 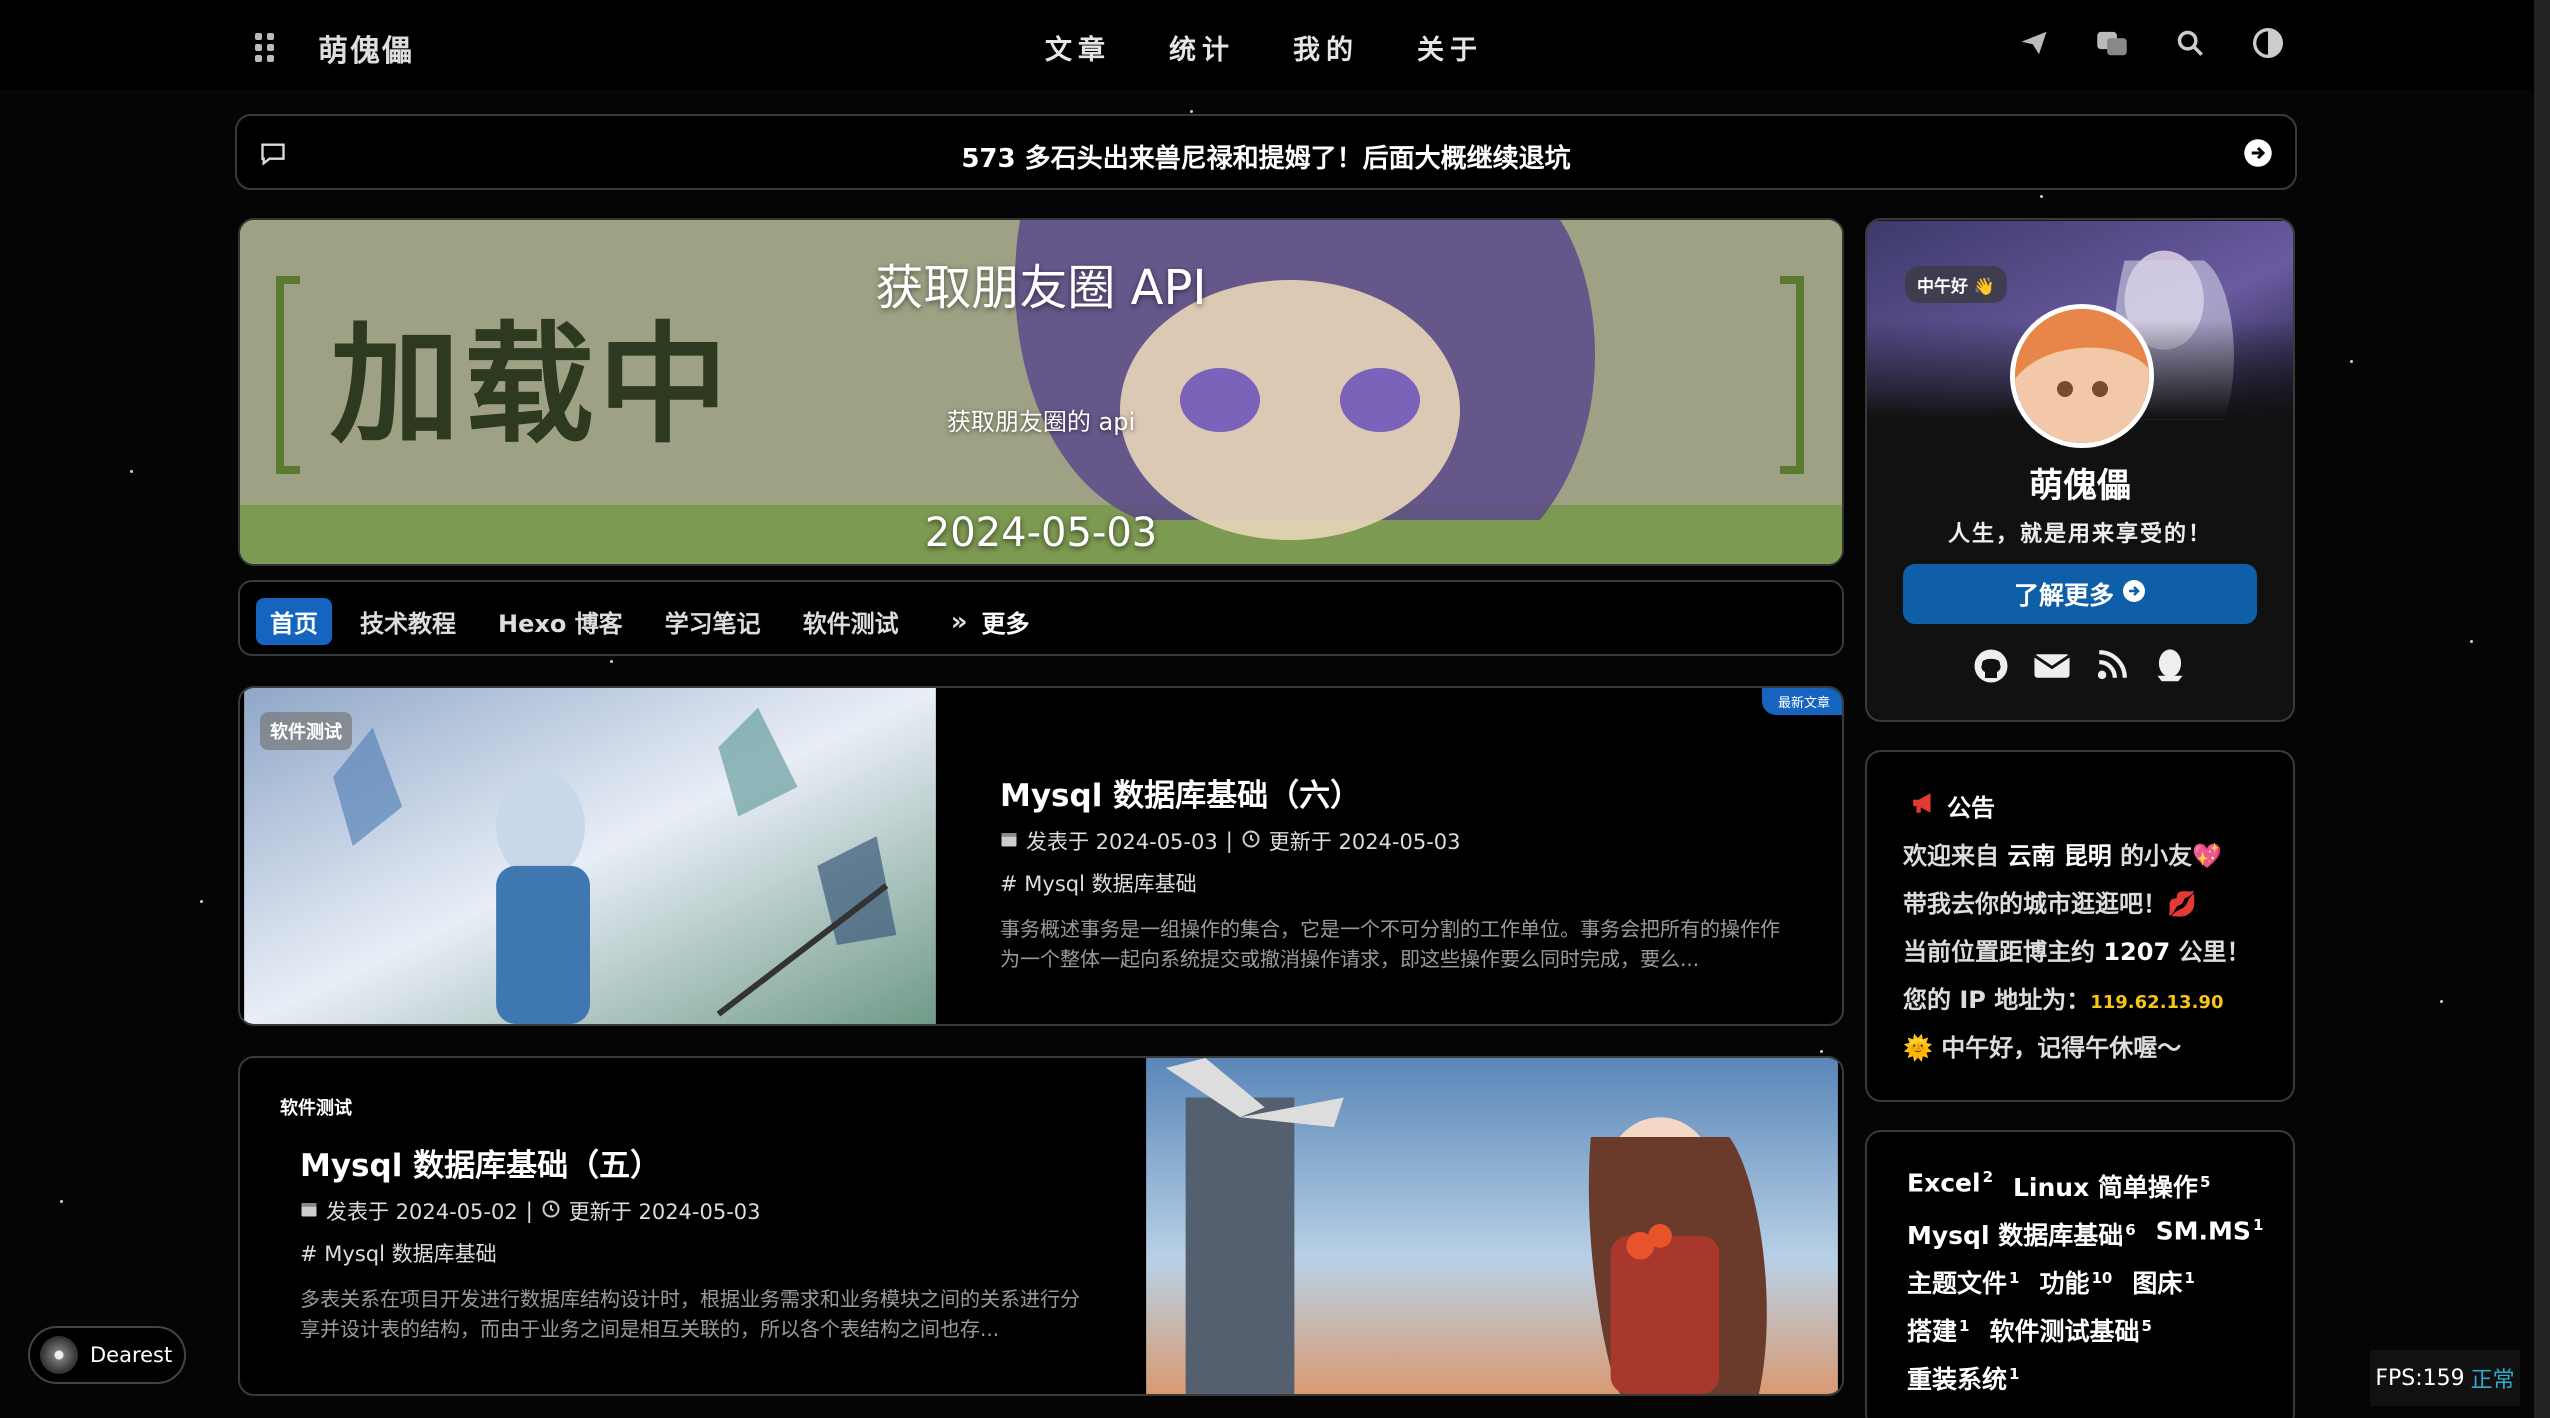 What do you see at coordinates (2050, 904) in the screenshot?
I see `notice-line-city: 带我去你的城市逛逛吧！💋` at bounding box center [2050, 904].